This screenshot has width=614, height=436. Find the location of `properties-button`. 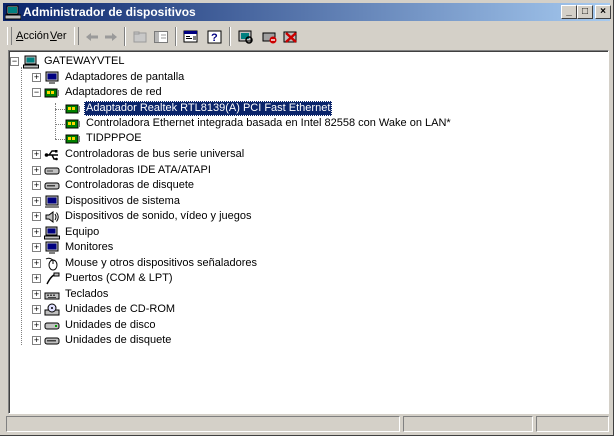

properties-button is located at coordinates (191, 36).